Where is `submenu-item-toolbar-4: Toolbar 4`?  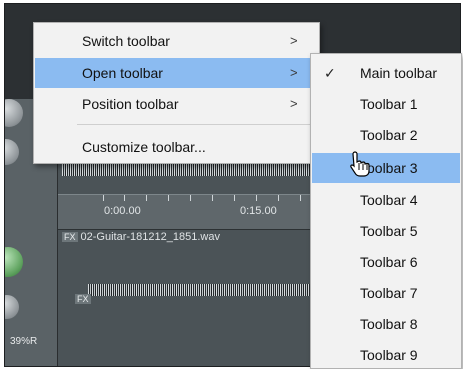 submenu-item-toolbar-4: Toolbar 4 is located at coordinates (386, 200).